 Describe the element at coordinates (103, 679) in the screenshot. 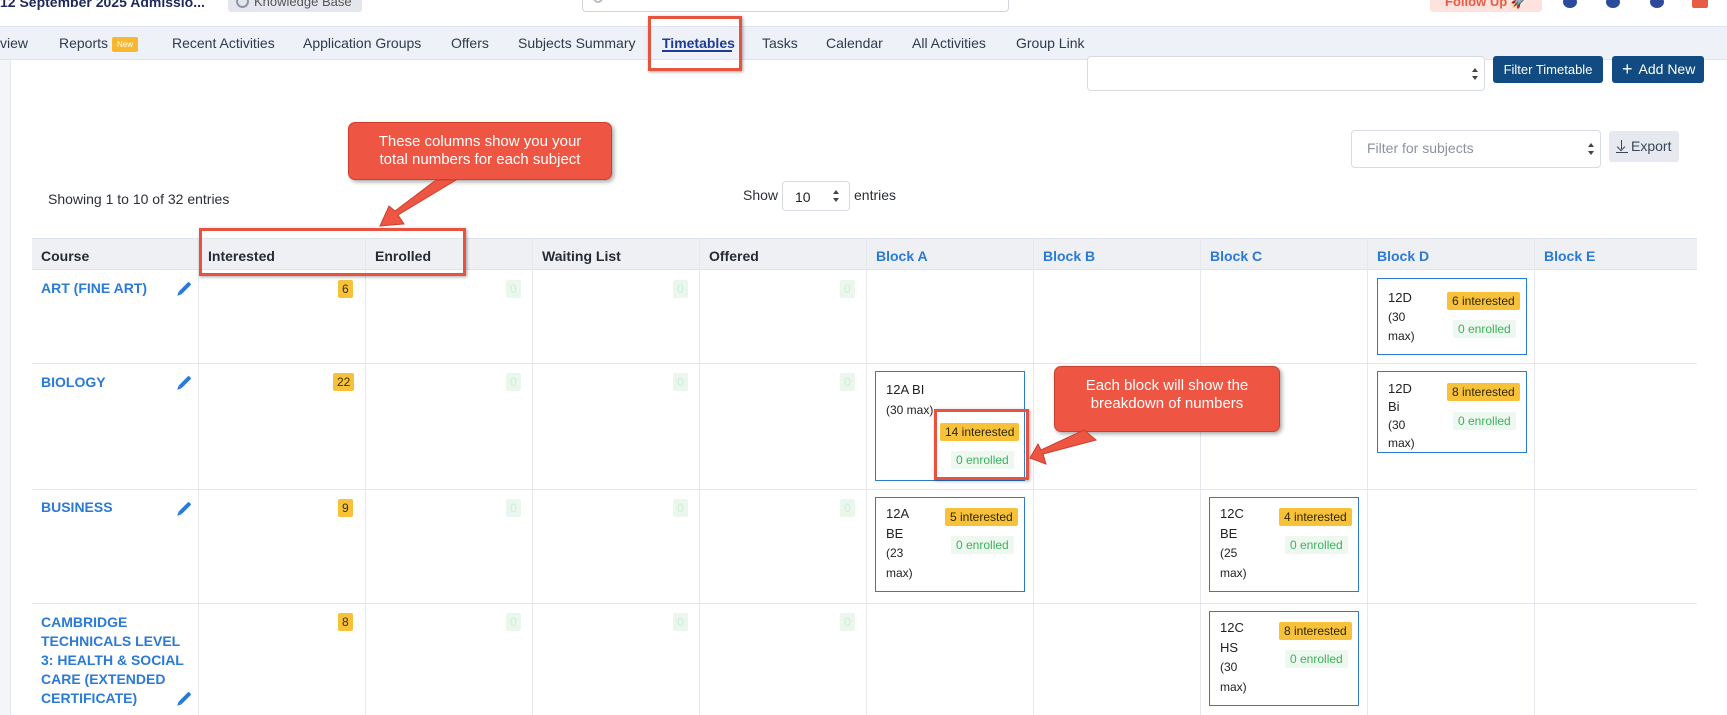

I see `course-line: CARE (EXTENDED` at that location.